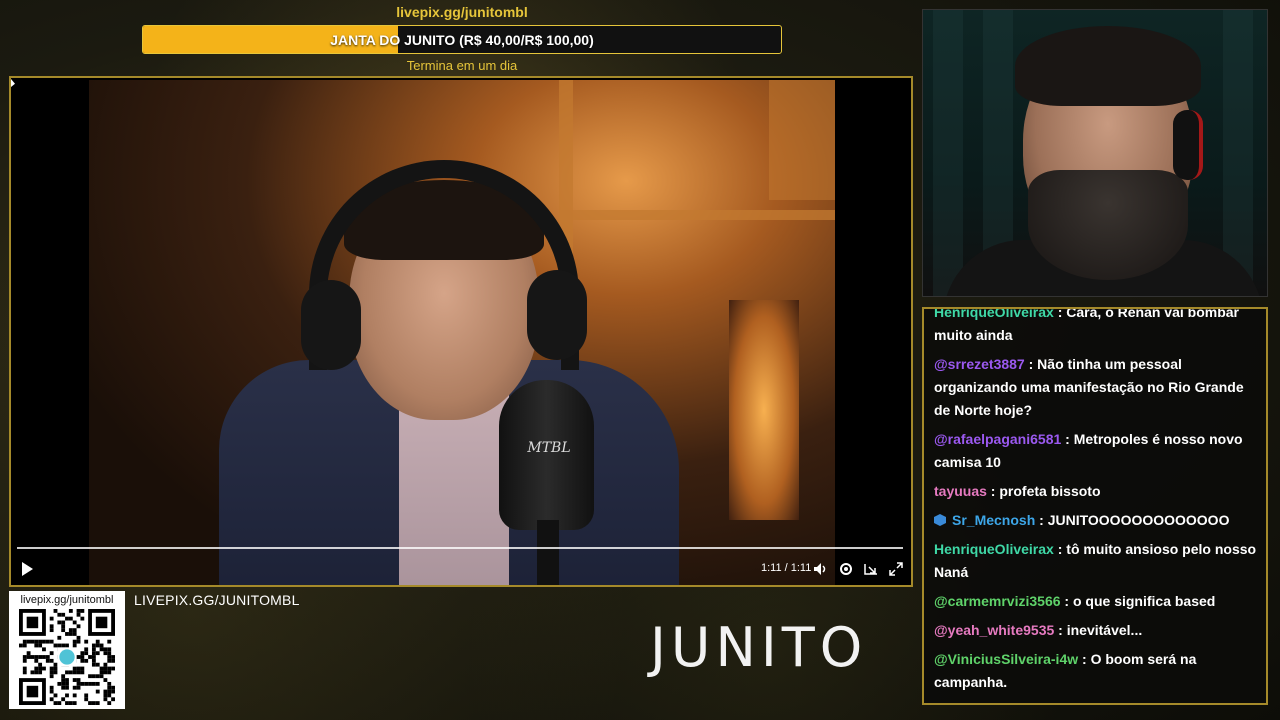 The height and width of the screenshot is (720, 1280). I want to click on video-progress-bar, so click(460, 548).